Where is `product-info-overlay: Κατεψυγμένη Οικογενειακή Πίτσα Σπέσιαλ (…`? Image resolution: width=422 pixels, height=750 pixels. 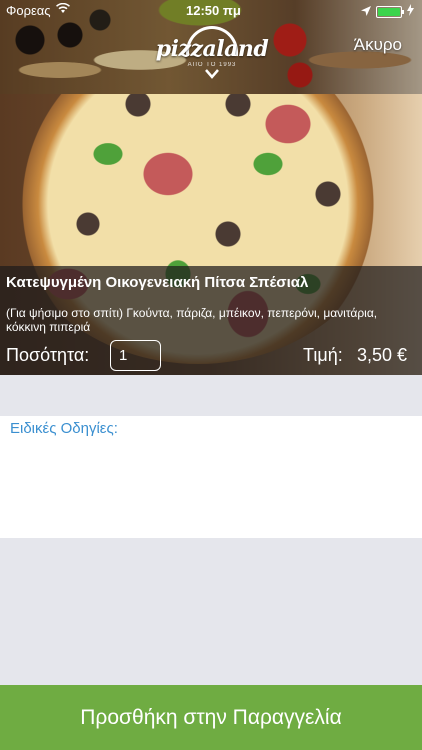 product-info-overlay: Κατεψυγμένη Οικογενειακή Πίτσα Σπέσιαλ (… is located at coordinates (211, 320).